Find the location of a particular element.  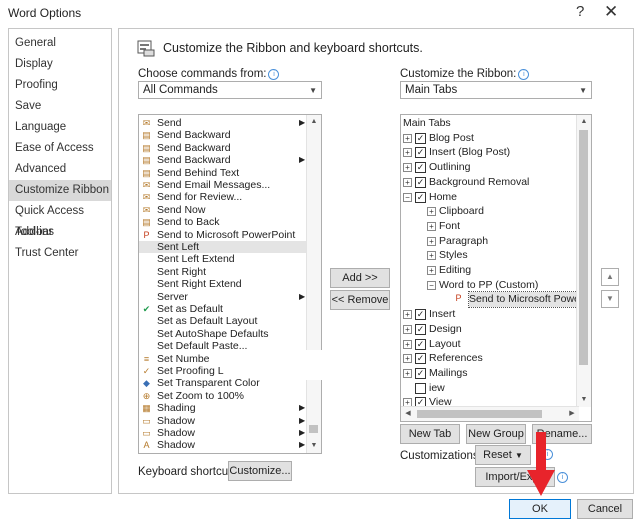

tree-node: + ✓ Layout is located at coordinates (490, 344).